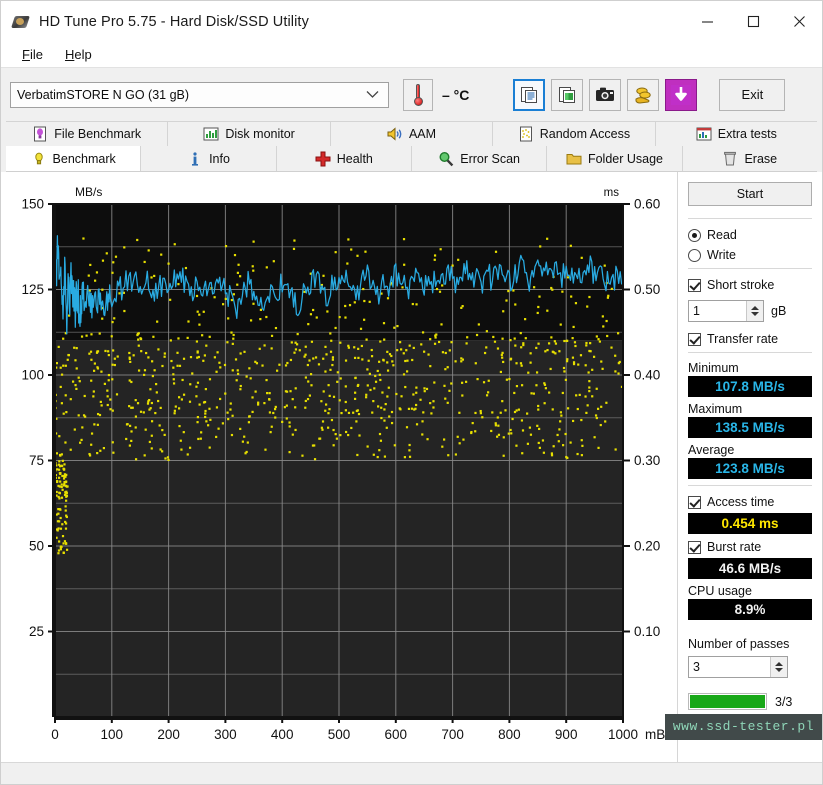 Image resolution: width=823 pixels, height=785 pixels. What do you see at coordinates (694, 502) in the screenshot?
I see `checkbox-access-time-indicator` at bounding box center [694, 502].